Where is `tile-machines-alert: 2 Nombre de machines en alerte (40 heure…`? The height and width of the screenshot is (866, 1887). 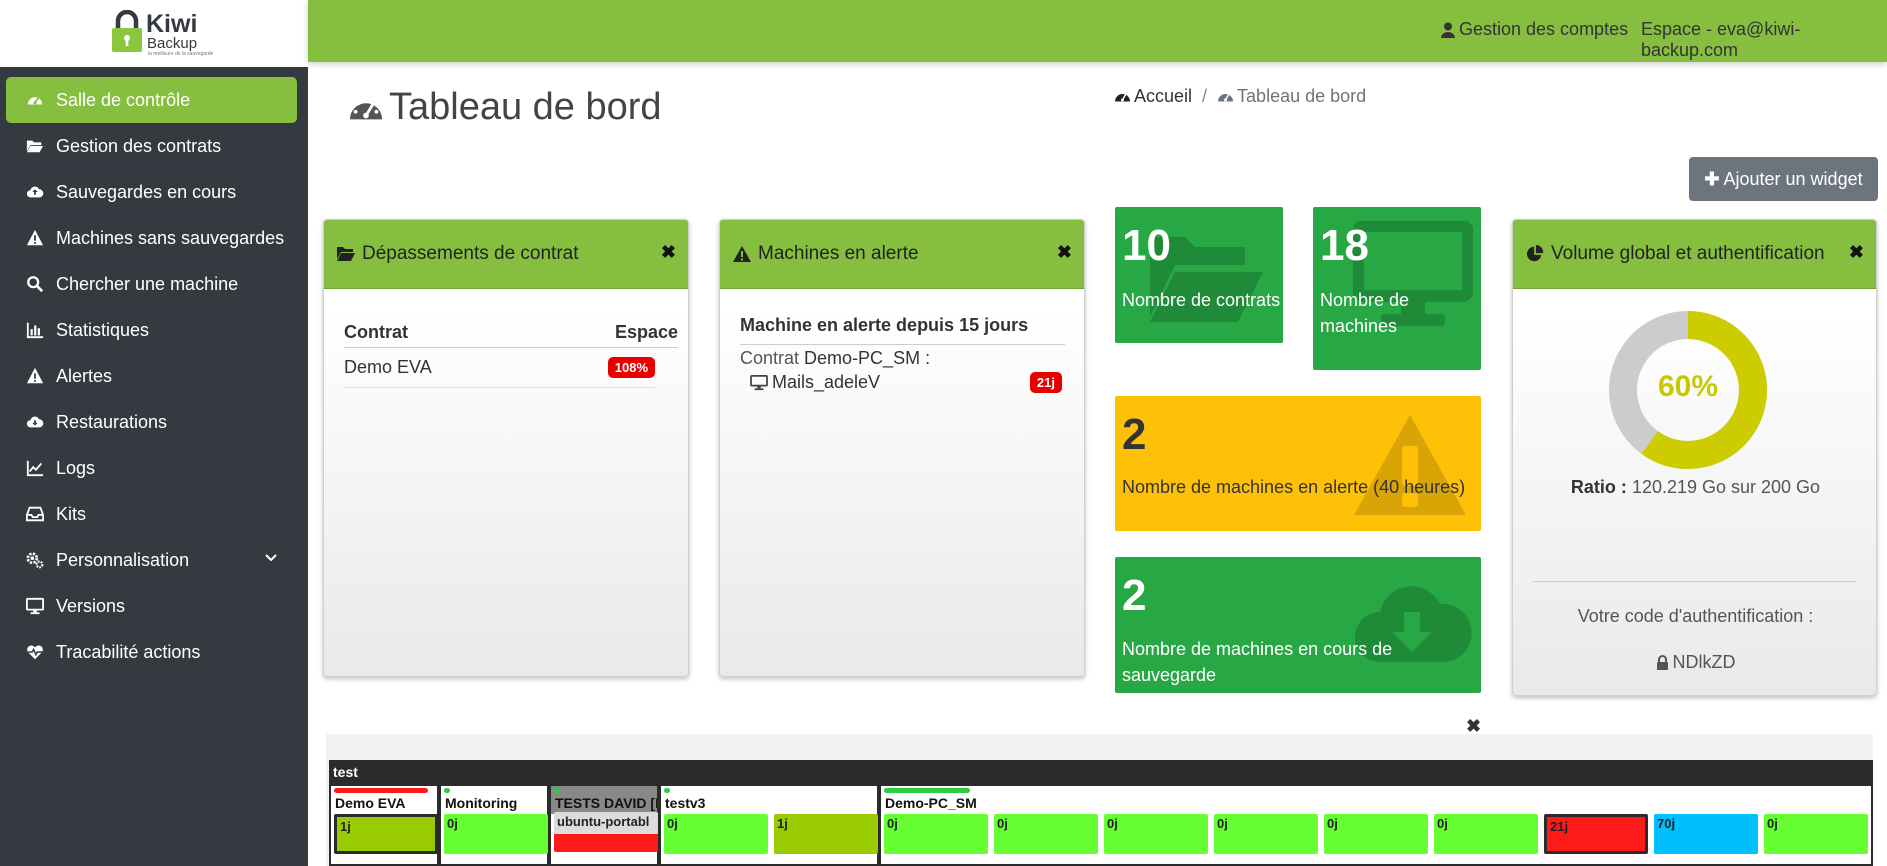
tile-machines-alert: 2 Nombre de machines en alerte (40 heure… is located at coordinates (1298, 463).